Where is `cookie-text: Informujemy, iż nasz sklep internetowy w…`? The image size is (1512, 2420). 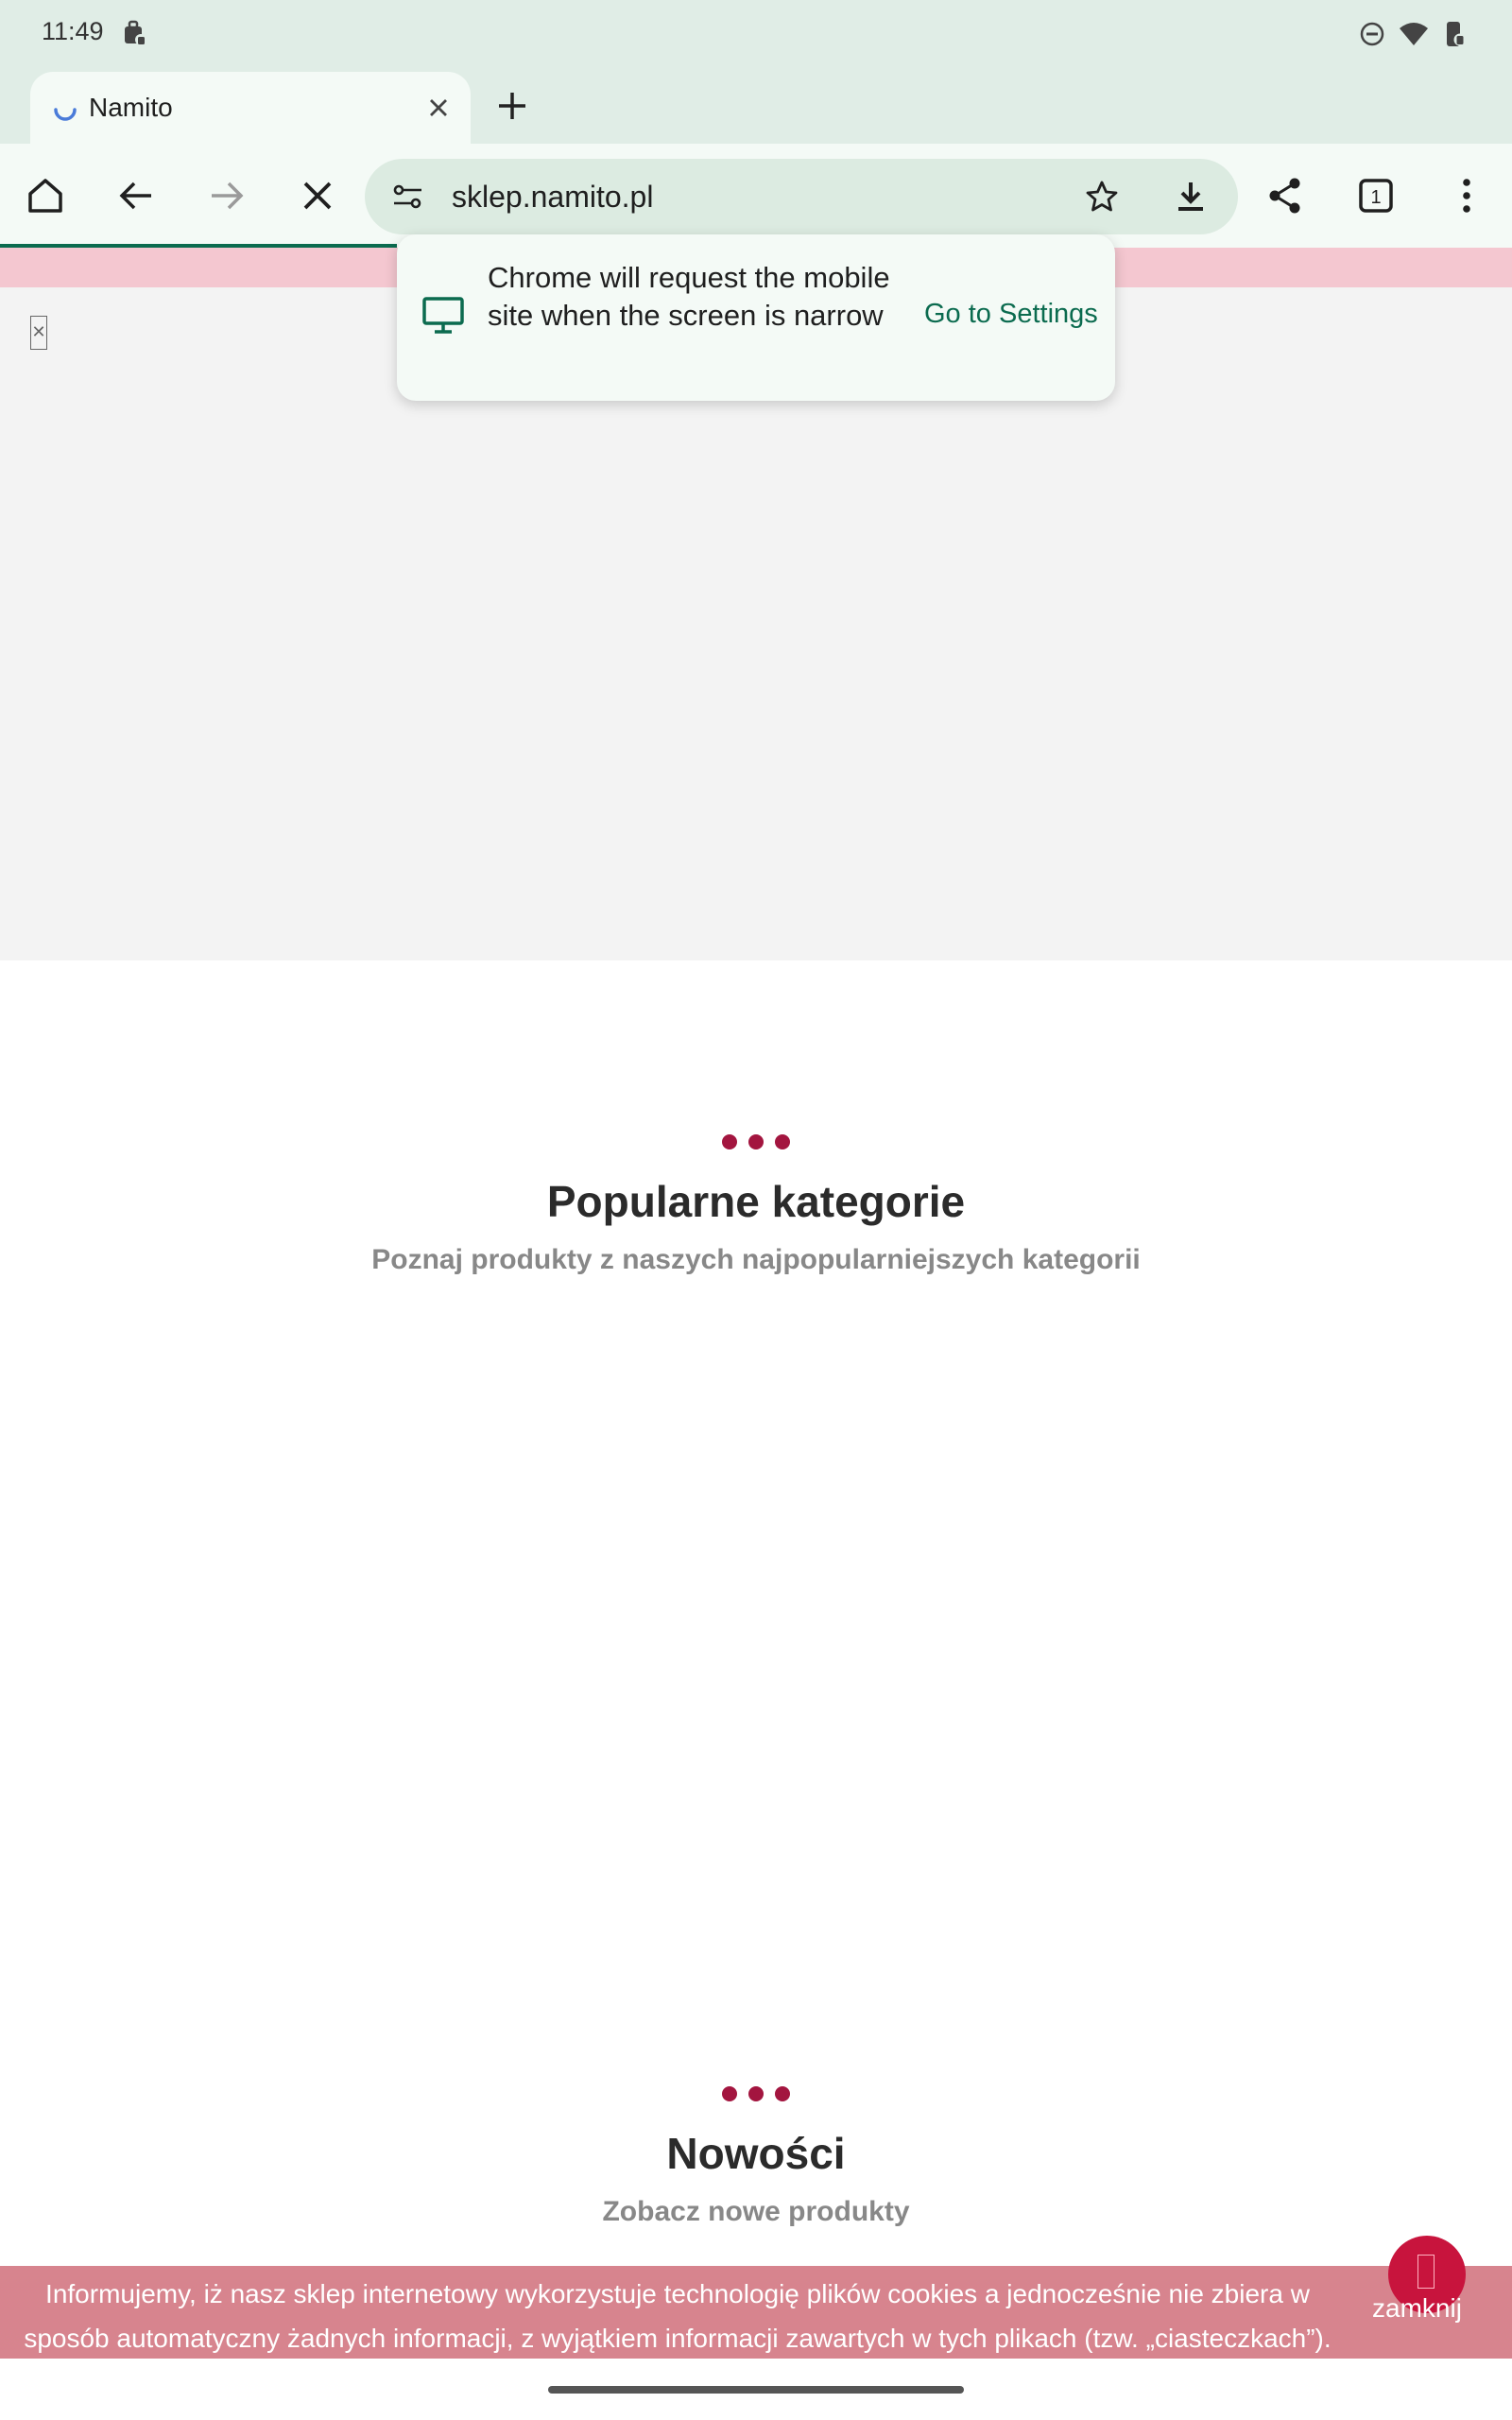 cookie-text: Informujemy, iż nasz sklep internetowy w… is located at coordinates (678, 2316).